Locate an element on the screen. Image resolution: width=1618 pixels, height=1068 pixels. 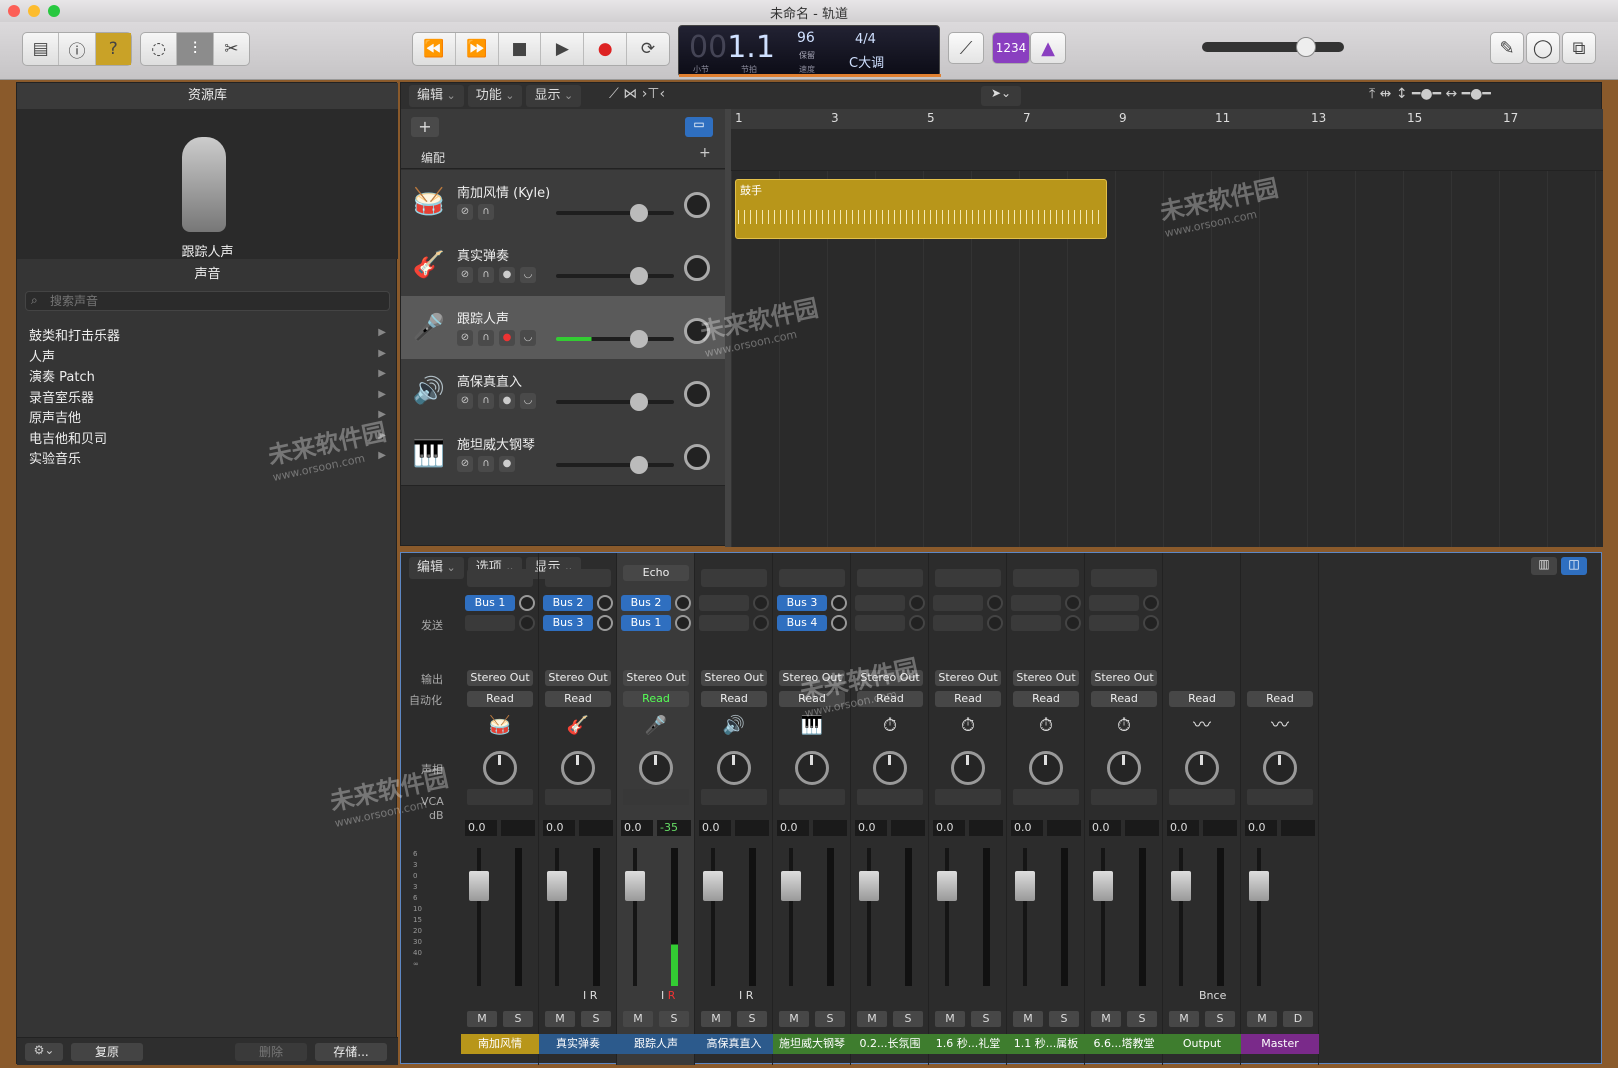
loop-browser-icon: ◯ is located at coordinates (1543, 48).